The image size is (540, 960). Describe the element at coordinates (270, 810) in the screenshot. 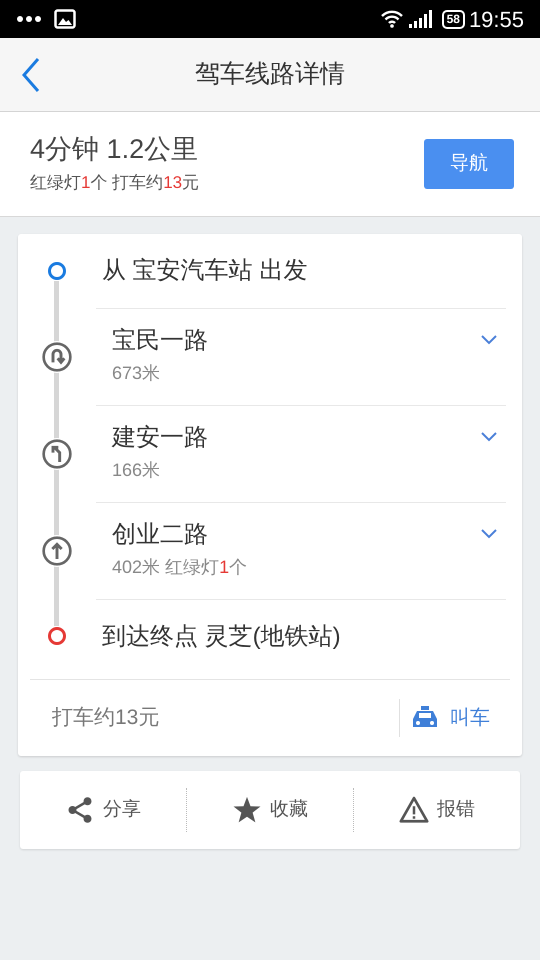

I see `favorite-button: 收藏` at that location.